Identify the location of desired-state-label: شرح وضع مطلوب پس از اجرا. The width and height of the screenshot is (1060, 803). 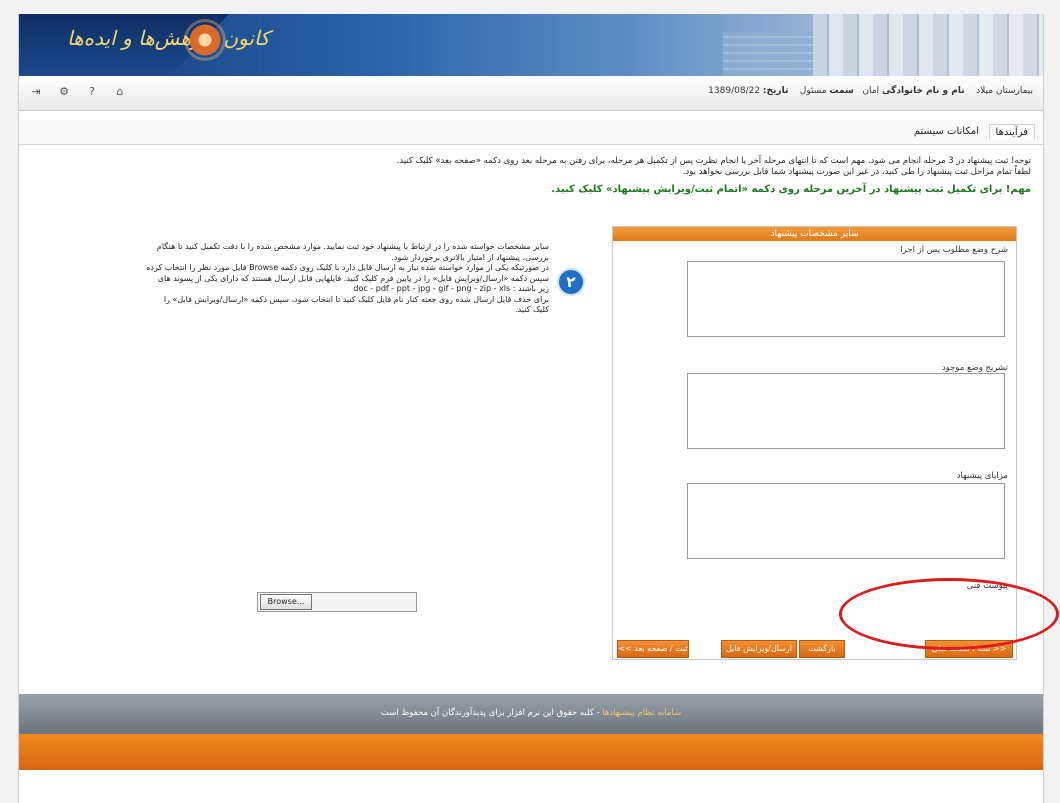
(954, 250).